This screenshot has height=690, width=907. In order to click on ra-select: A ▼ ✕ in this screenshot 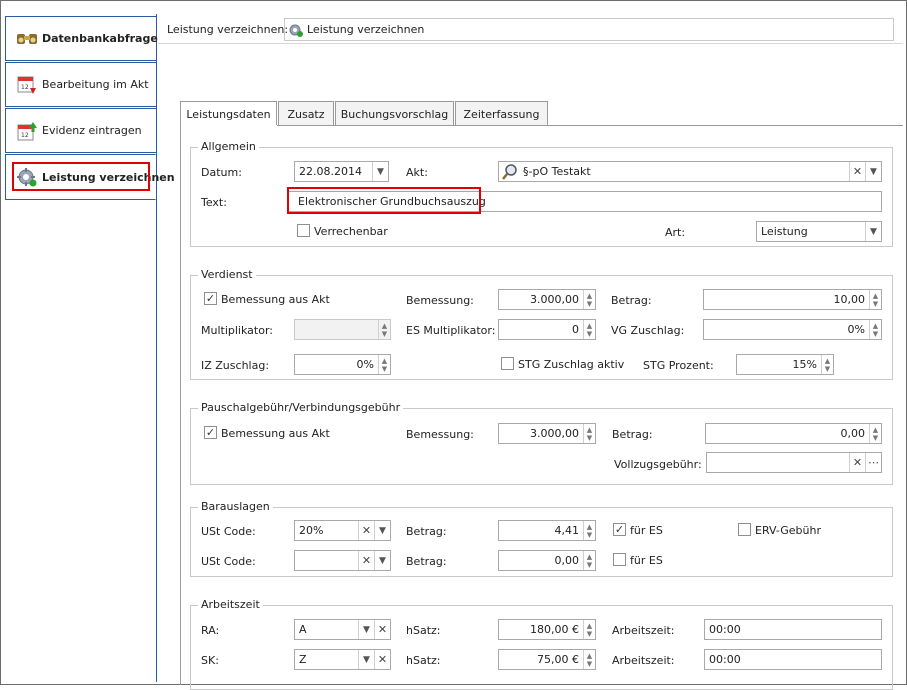, I will do `click(342, 629)`.